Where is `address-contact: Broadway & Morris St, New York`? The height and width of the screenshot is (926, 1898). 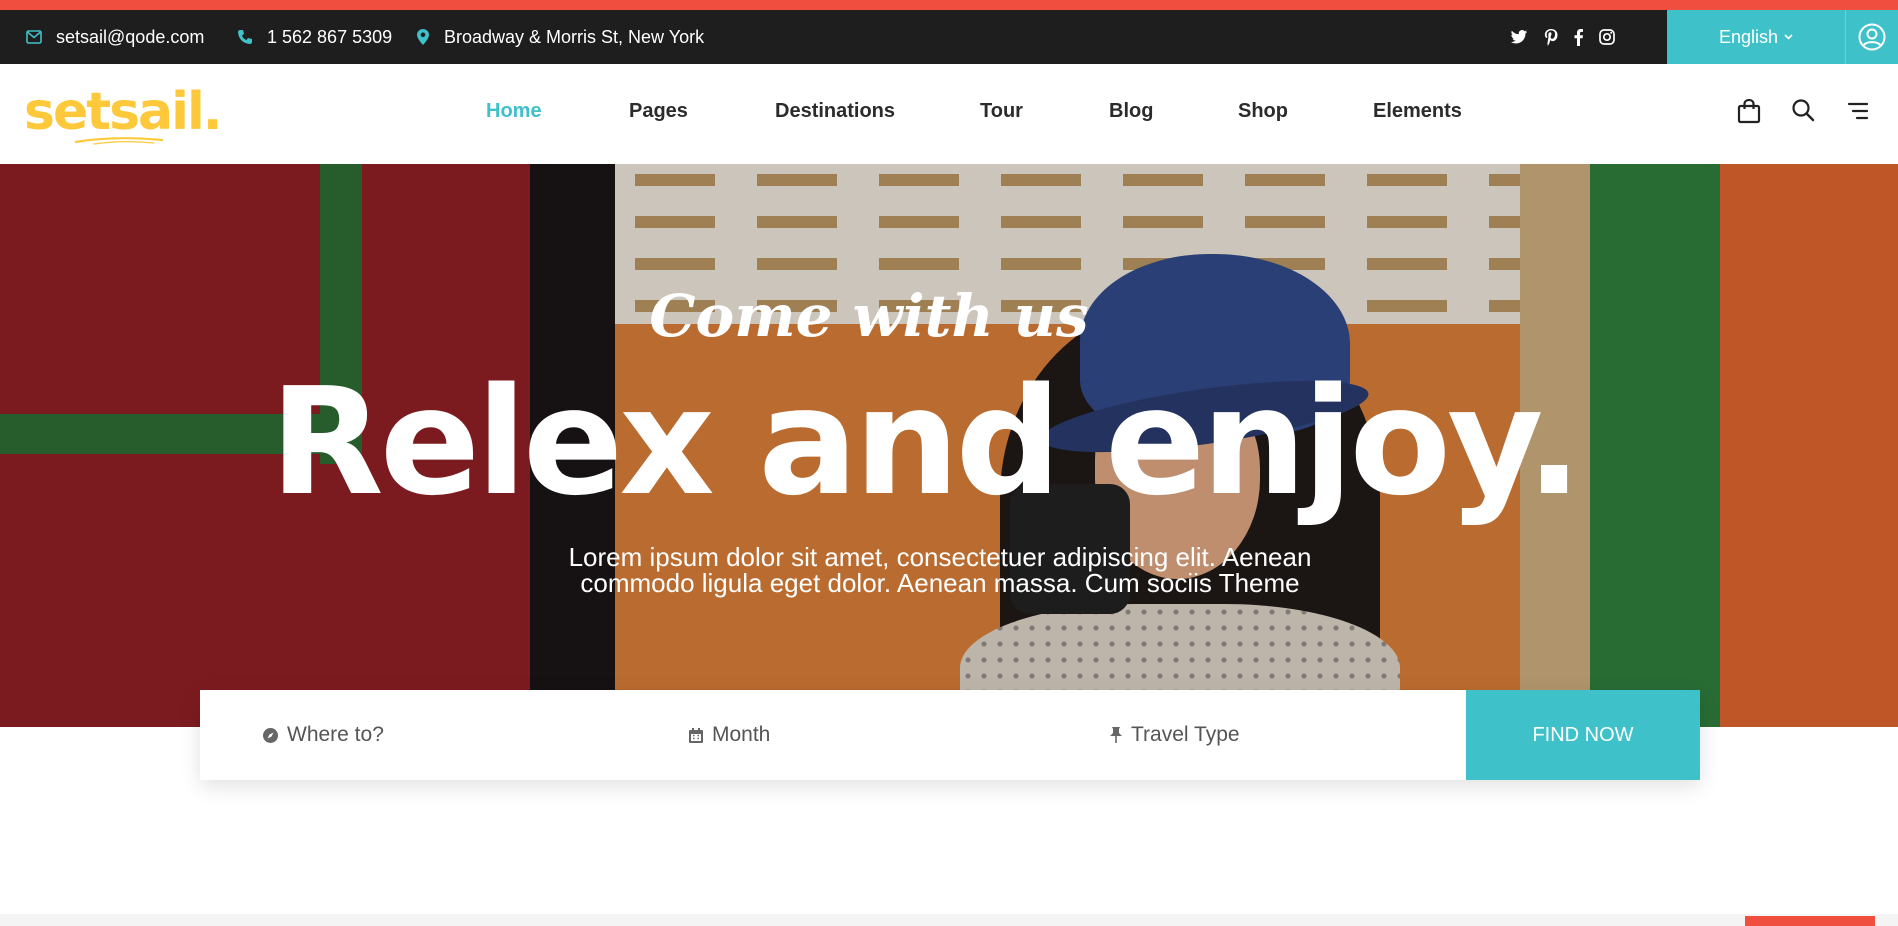
address-contact: Broadway & Morris St, New York is located at coordinates (560, 37).